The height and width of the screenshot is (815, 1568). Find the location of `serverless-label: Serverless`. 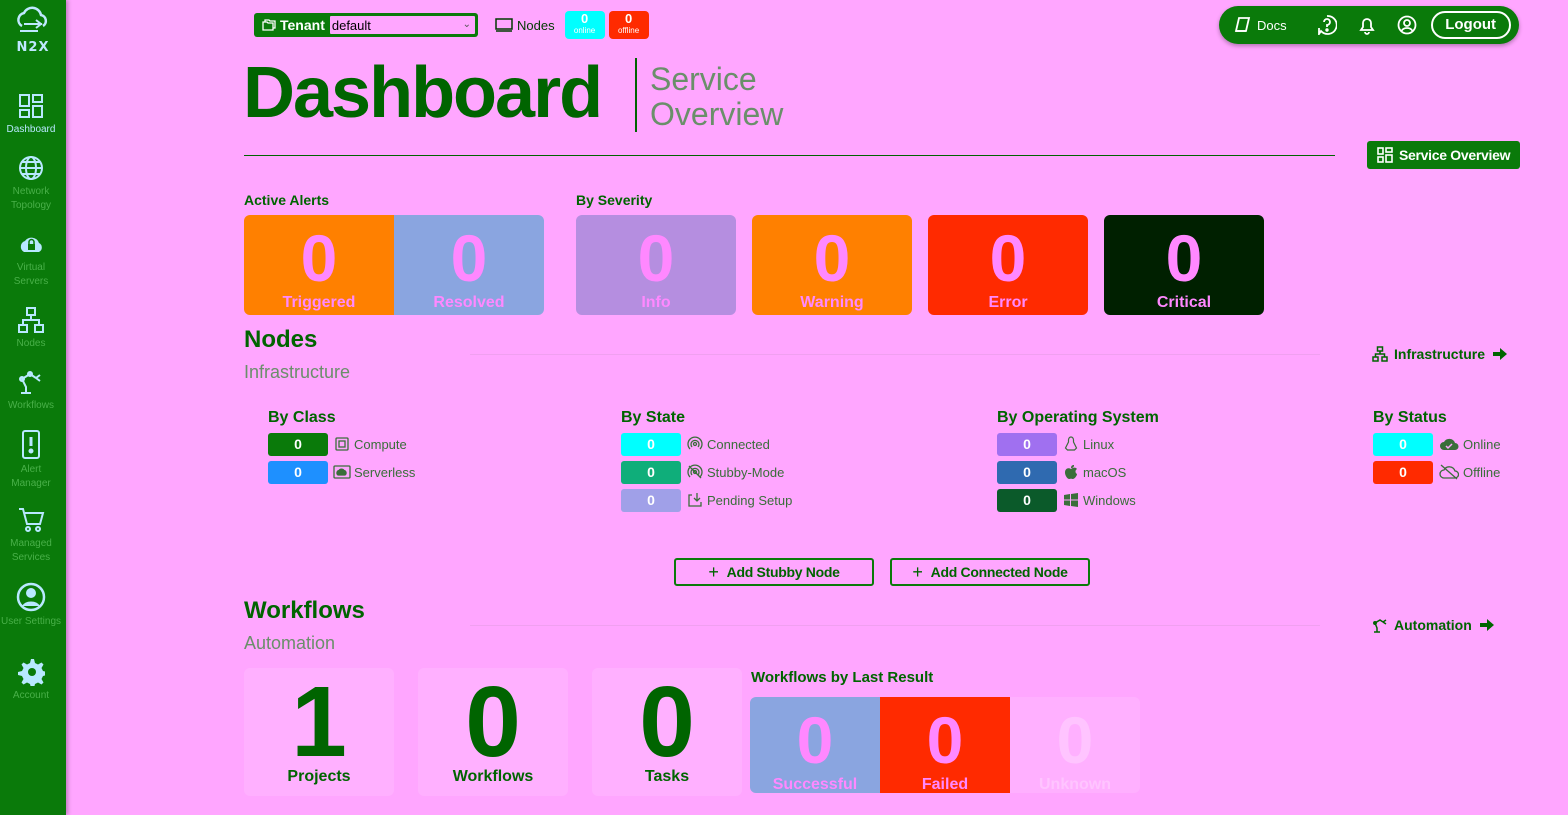

serverless-label: Serverless is located at coordinates (385, 472).